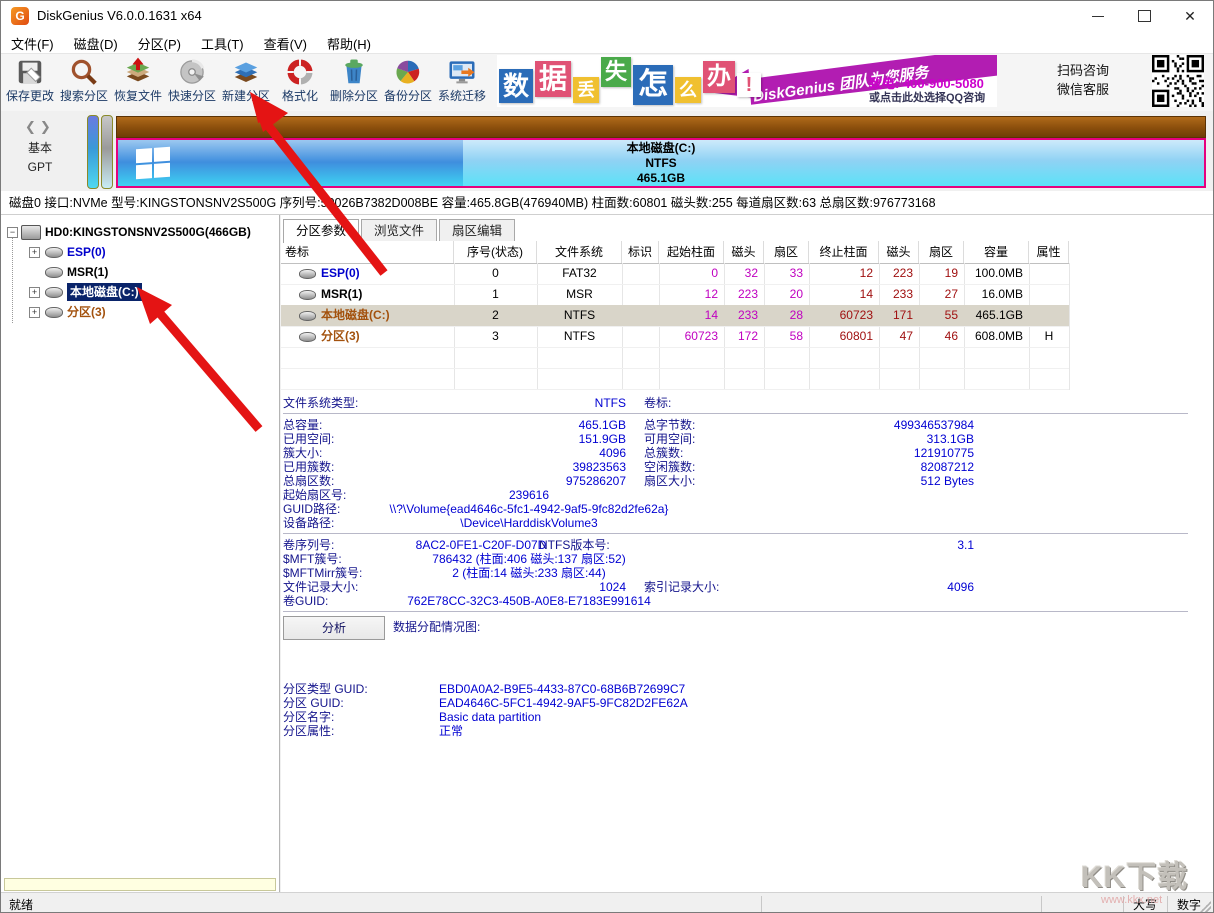 This screenshot has height=913, width=1214. I want to click on minimize-button, so click(1098, 16).